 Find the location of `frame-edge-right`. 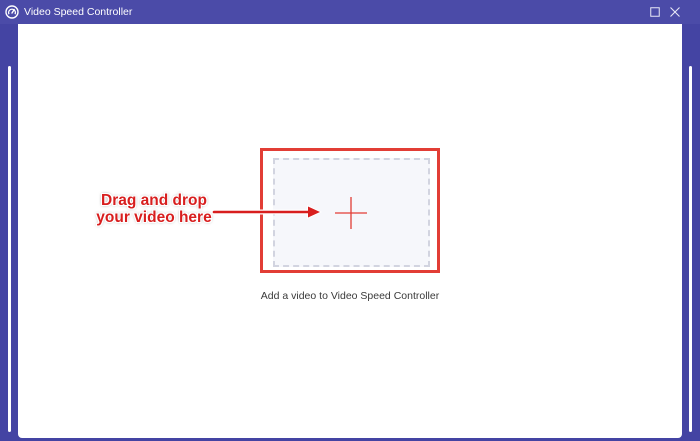

frame-edge-right is located at coordinates (690, 249).